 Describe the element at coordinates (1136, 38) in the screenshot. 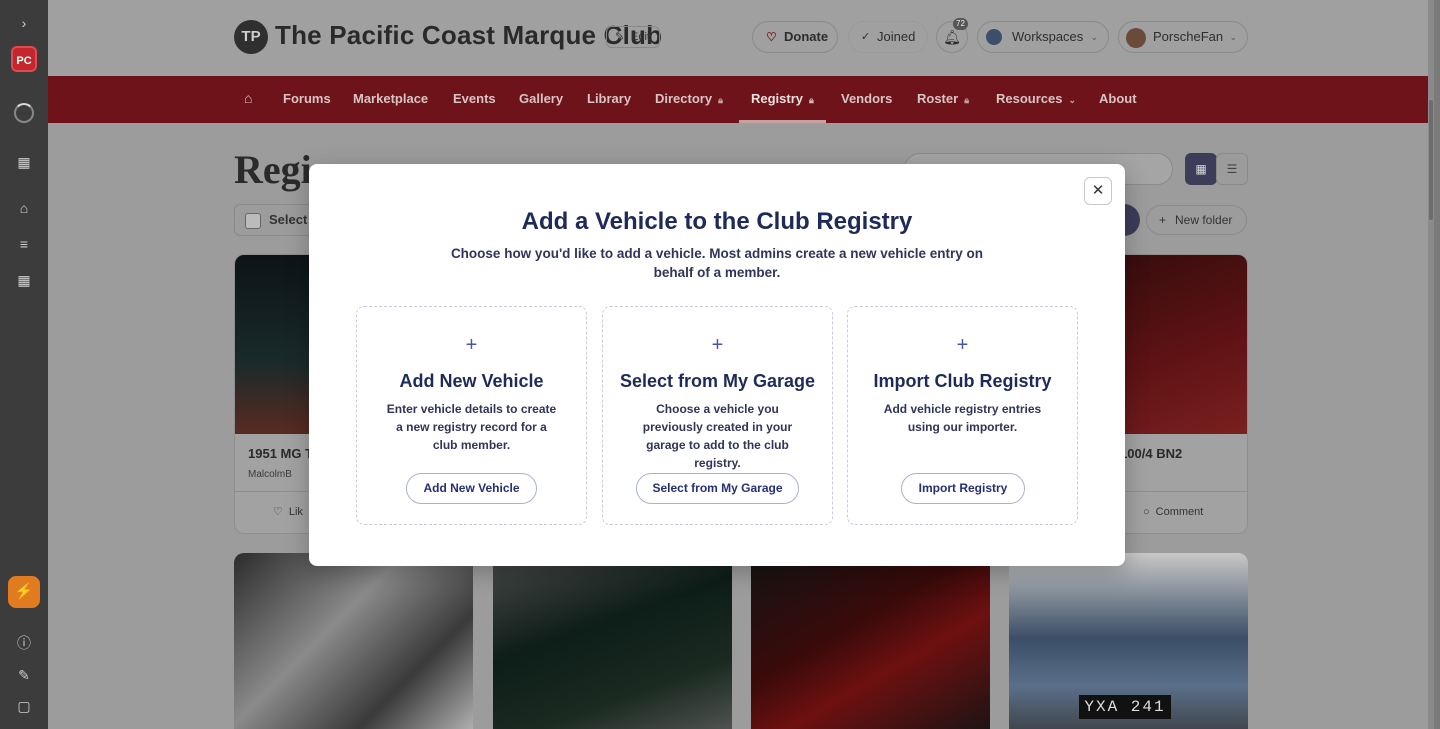

I see `avatar` at that location.